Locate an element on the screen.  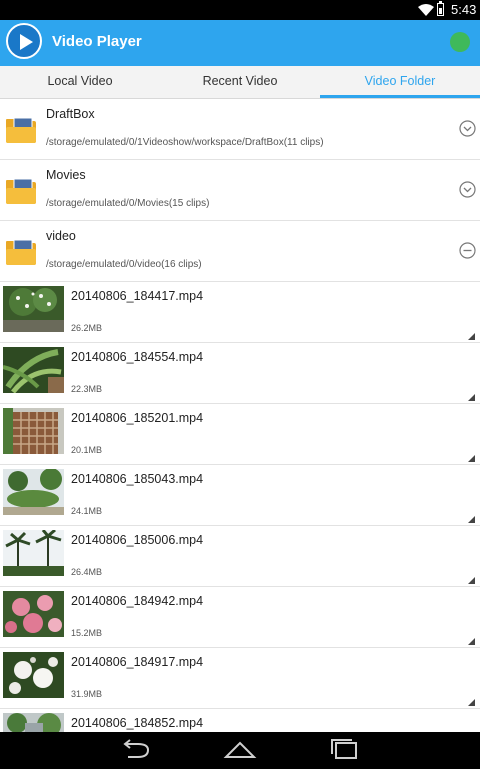
status-bar: 5:43 is located at coordinates (240, 10).